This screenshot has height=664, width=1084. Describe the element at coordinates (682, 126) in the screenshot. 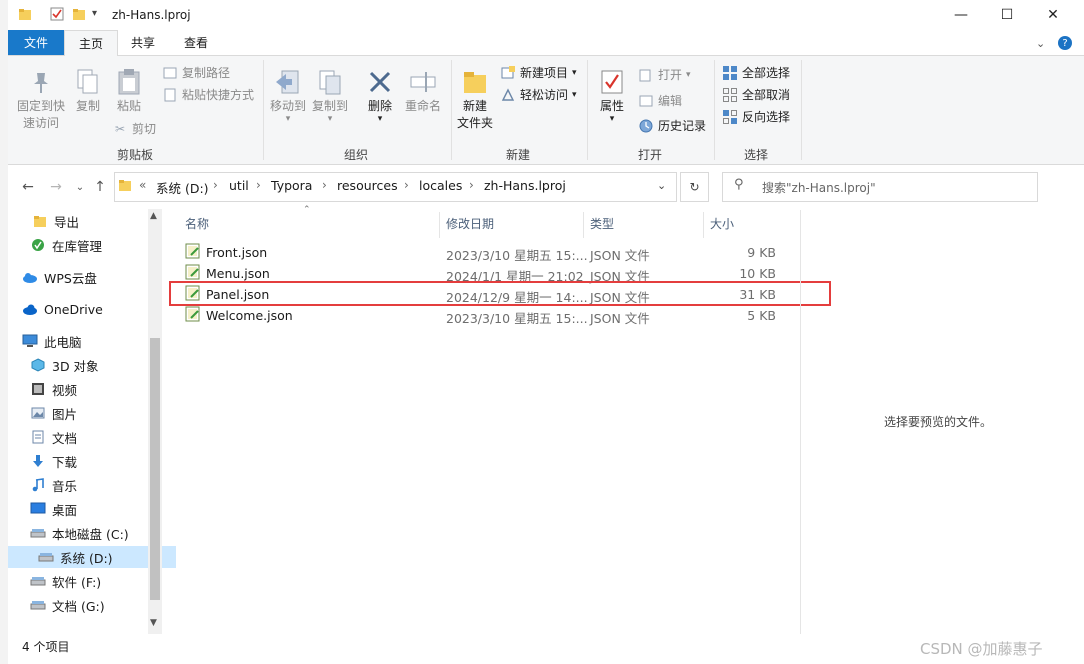

I see `history-label: 历史记录` at that location.